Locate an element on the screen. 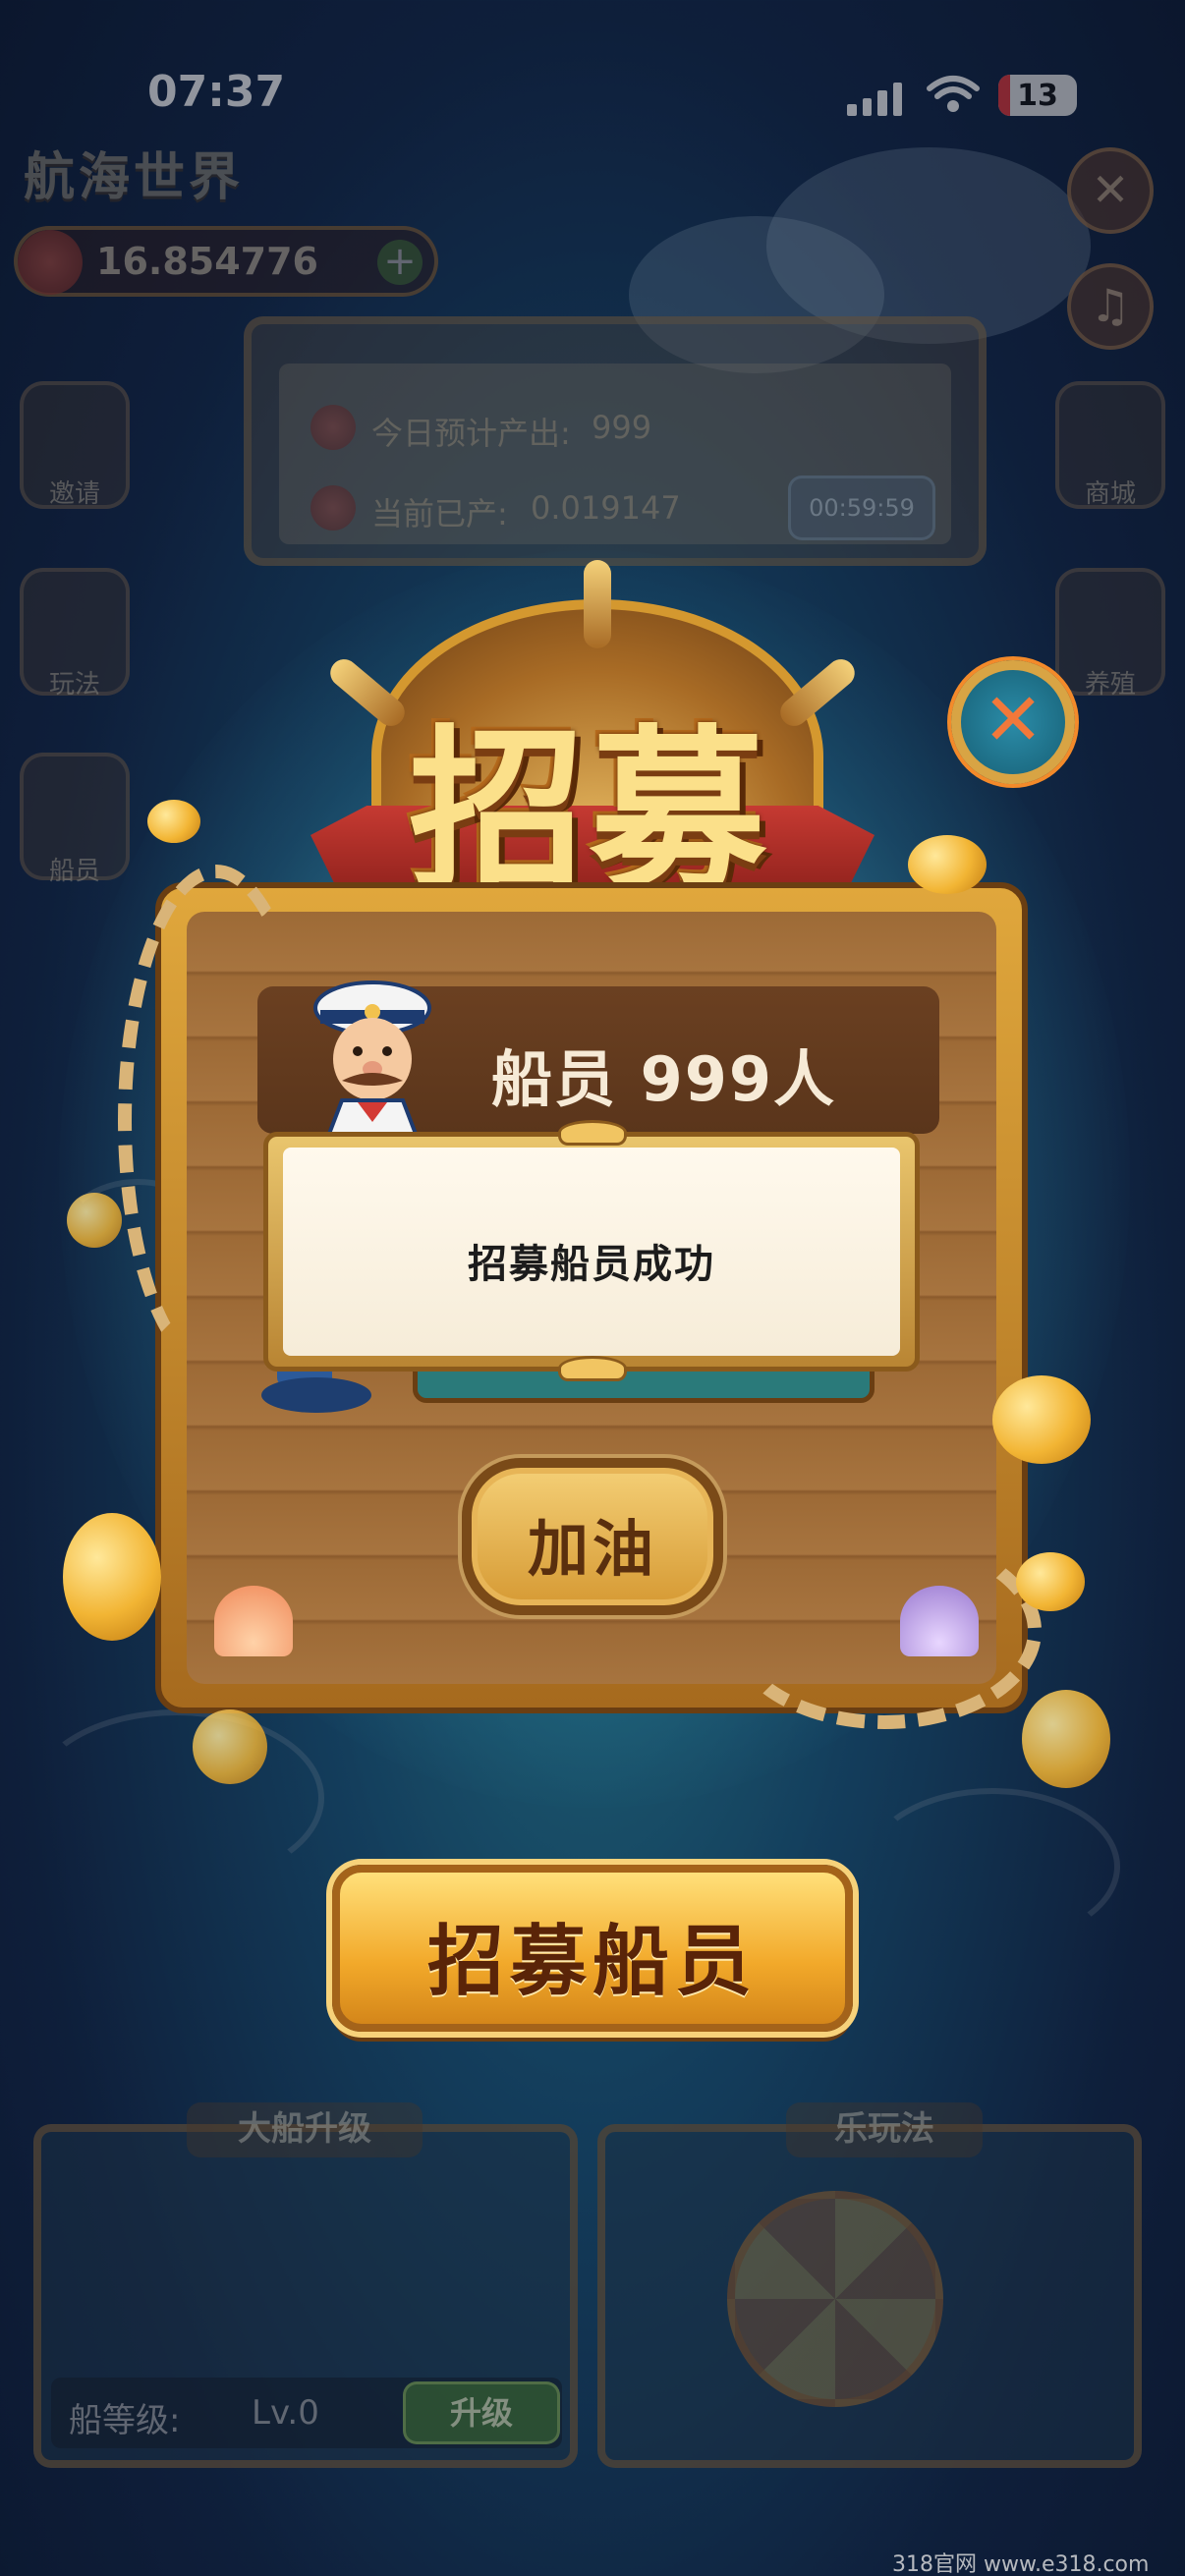  recruit-crew-button-label: 招募船员 is located at coordinates (592, 1962).